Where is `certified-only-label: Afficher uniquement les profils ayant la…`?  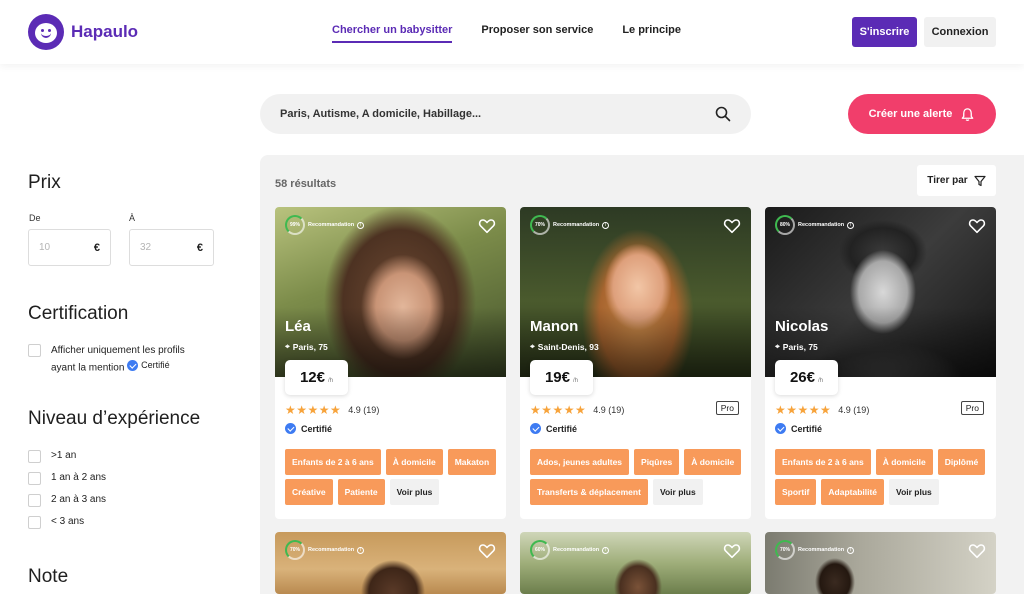
certified-only-label: Afficher uniquement les profils ayant la… is located at coordinates (118, 359).